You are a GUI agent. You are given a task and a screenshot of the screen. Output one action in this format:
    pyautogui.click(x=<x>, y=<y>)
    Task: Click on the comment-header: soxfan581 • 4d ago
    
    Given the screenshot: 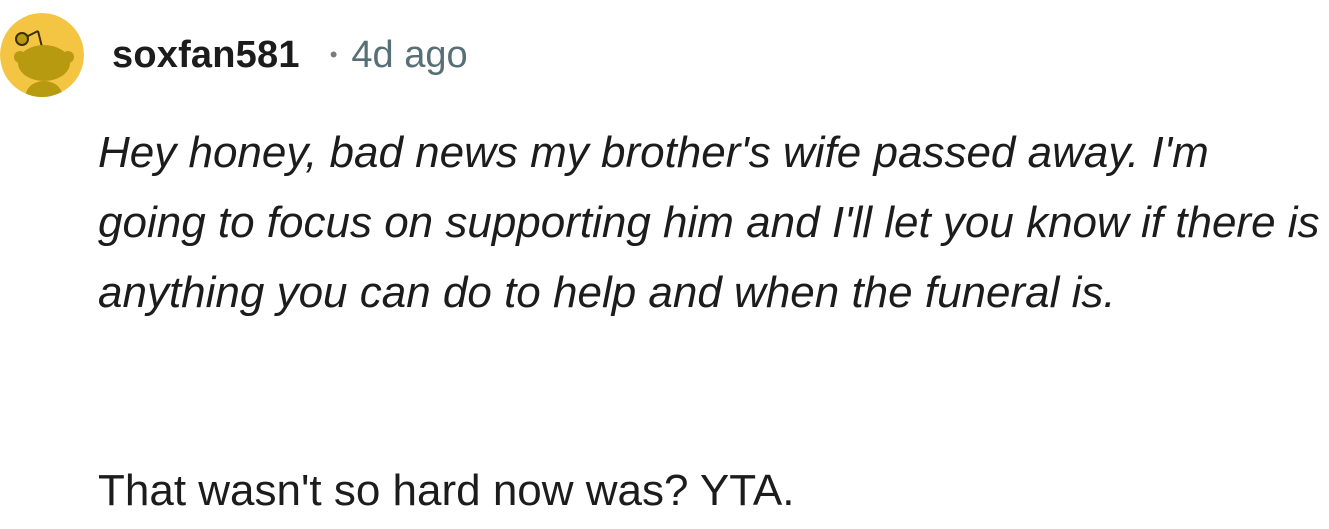 What is the action you would take?
    pyautogui.click(x=234, y=55)
    